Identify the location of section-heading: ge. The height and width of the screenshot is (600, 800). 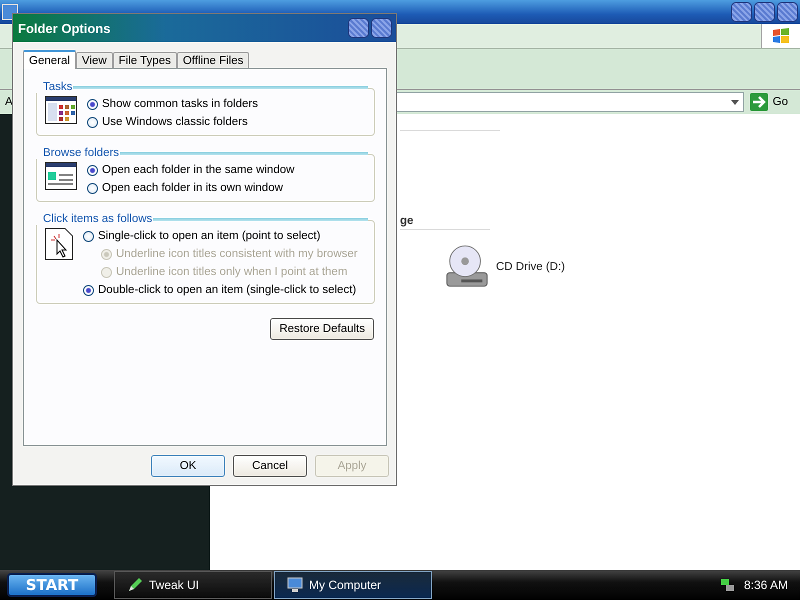
(445, 222).